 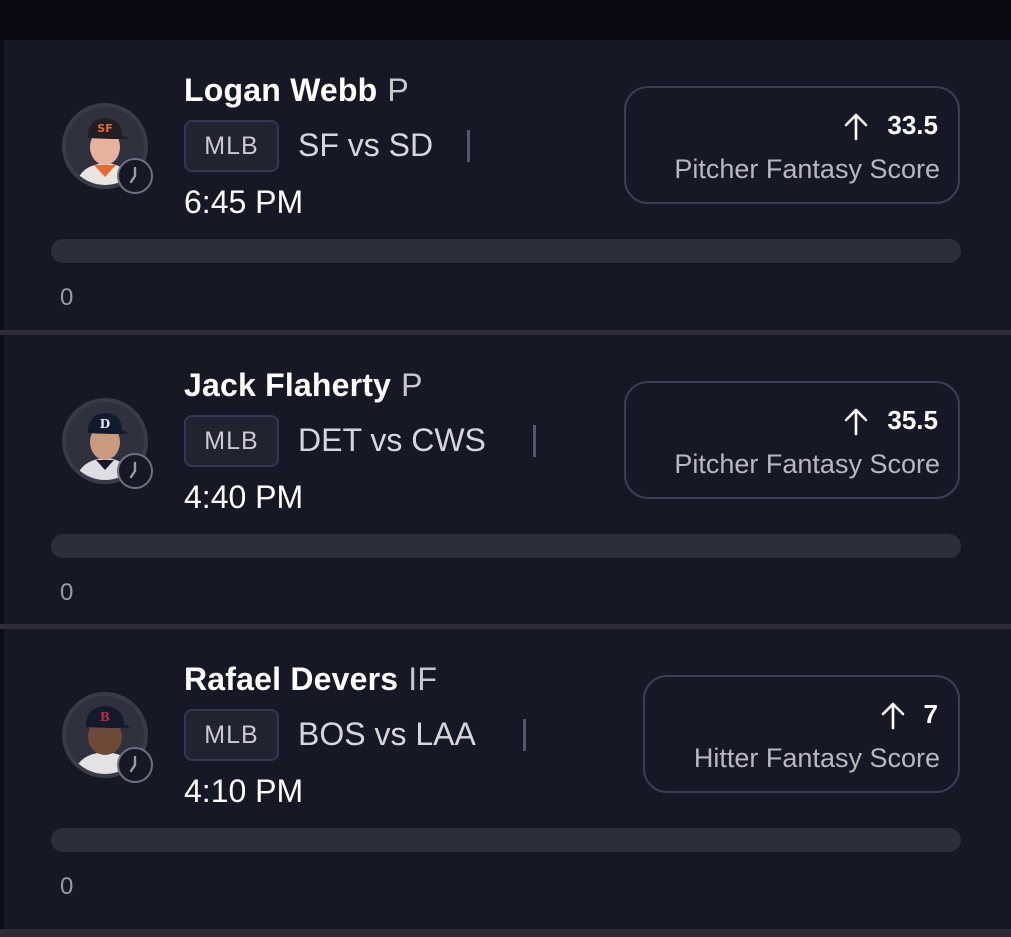 I want to click on game-time: 6:45 PM, so click(x=244, y=202).